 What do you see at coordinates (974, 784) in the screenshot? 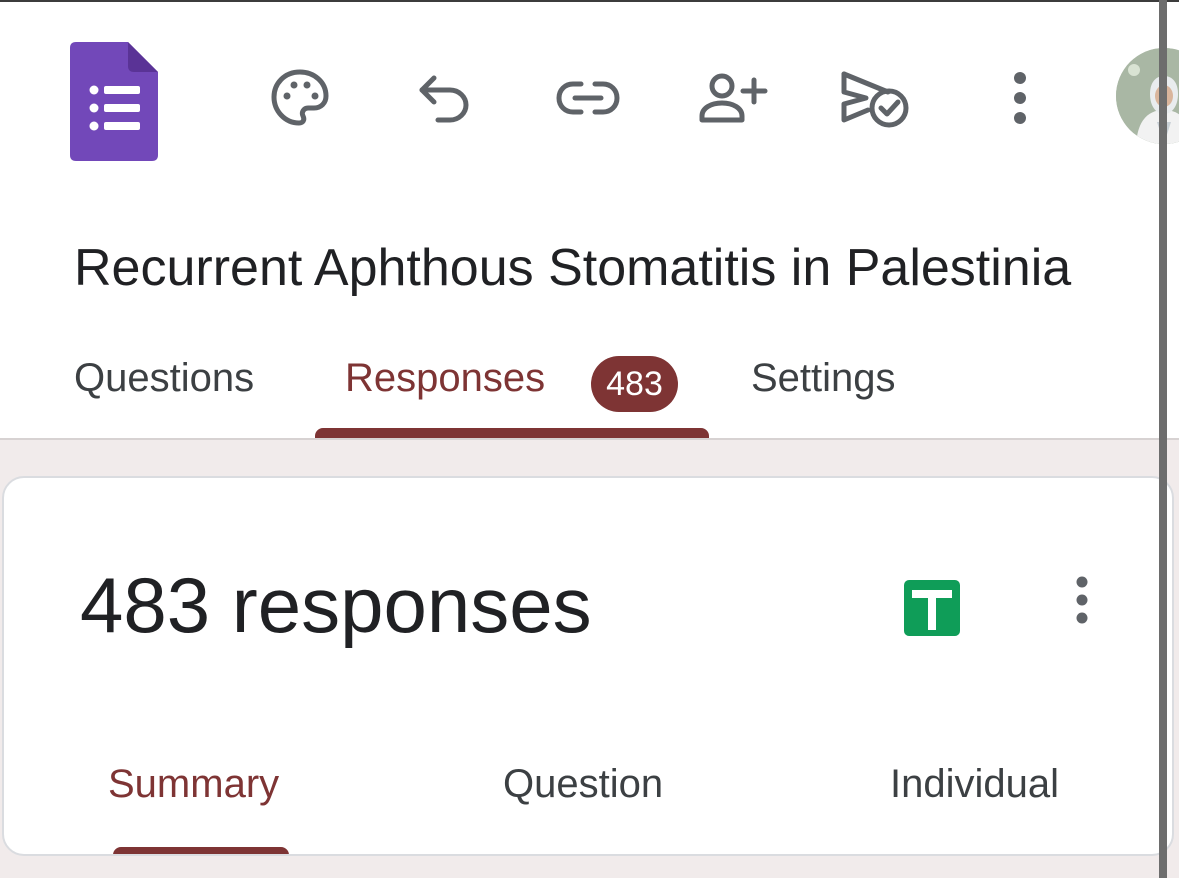
I see `subtab-individual: Individual` at bounding box center [974, 784].